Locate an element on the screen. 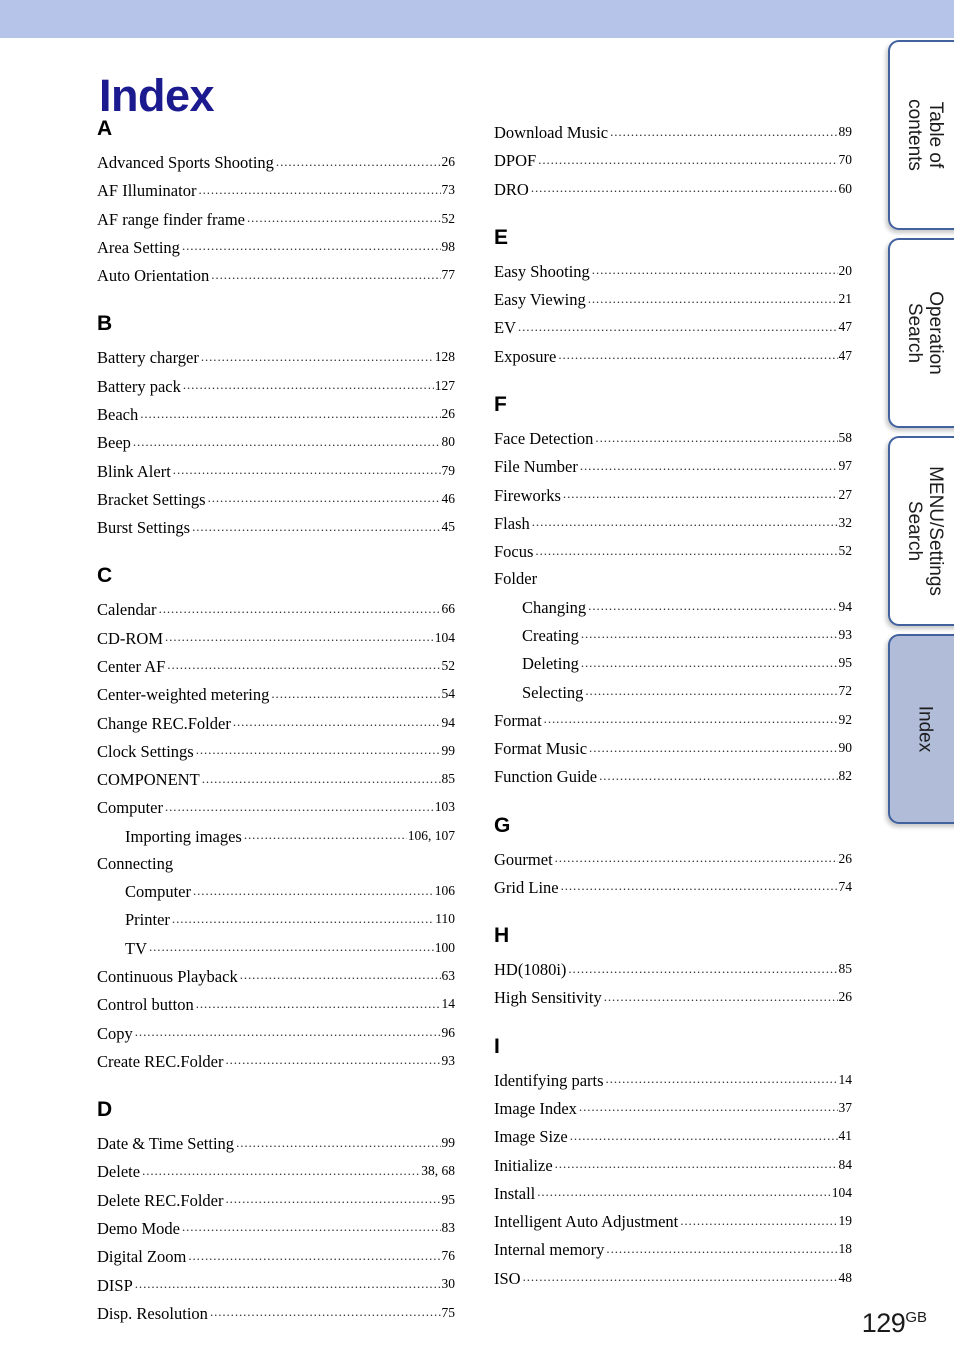  index-entry: Calendar 66 is located at coordinates (276, 609).